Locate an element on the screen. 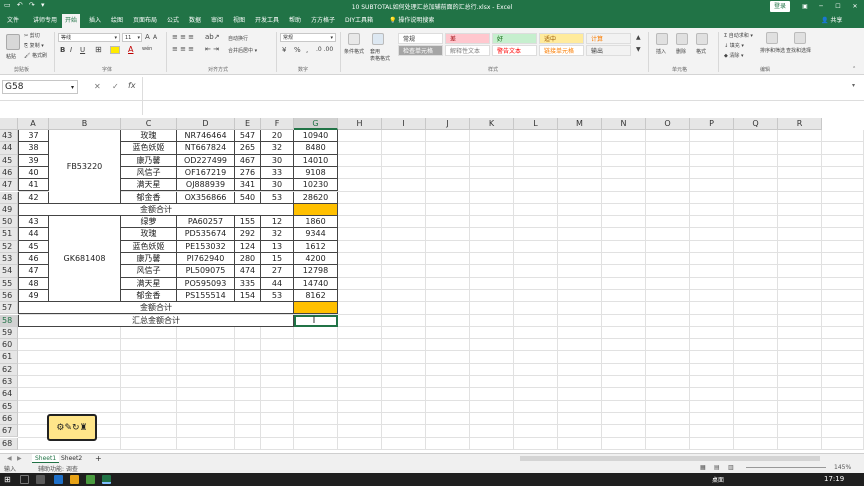 This screenshot has width=864, height=486. data-cell-d: NR746464 is located at coordinates (206, 136).